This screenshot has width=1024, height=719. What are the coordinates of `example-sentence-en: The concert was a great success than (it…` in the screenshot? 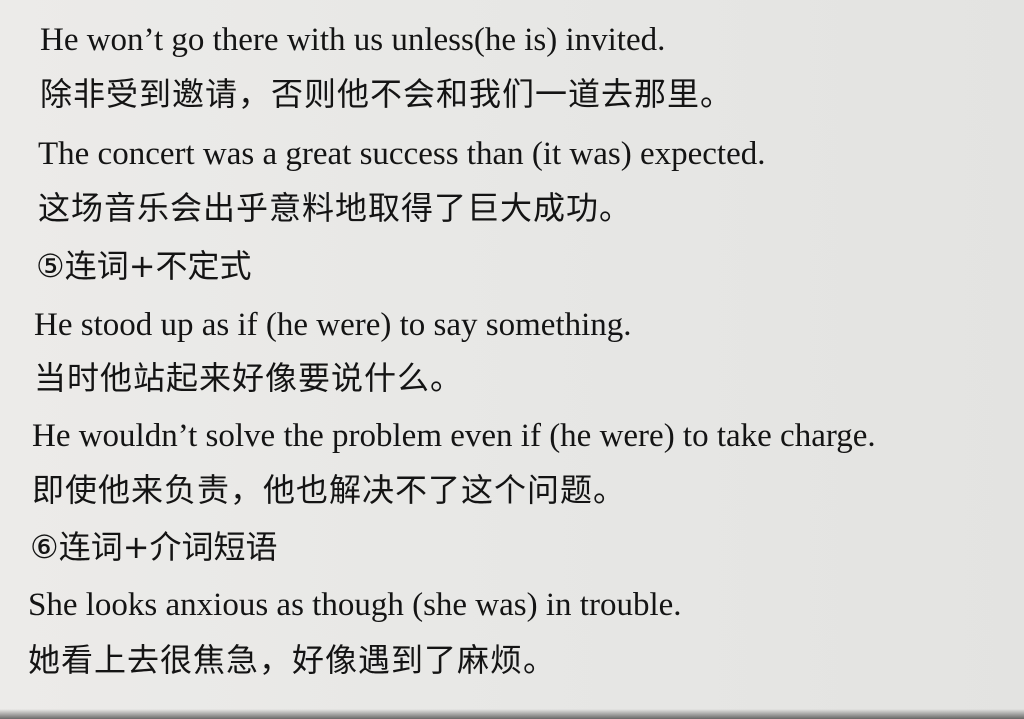 It's located at (402, 154).